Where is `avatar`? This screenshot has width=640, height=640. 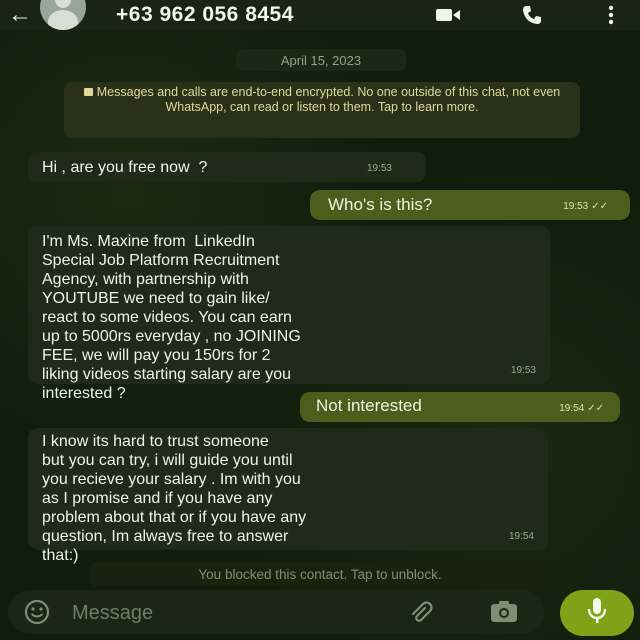
avatar is located at coordinates (63, 15).